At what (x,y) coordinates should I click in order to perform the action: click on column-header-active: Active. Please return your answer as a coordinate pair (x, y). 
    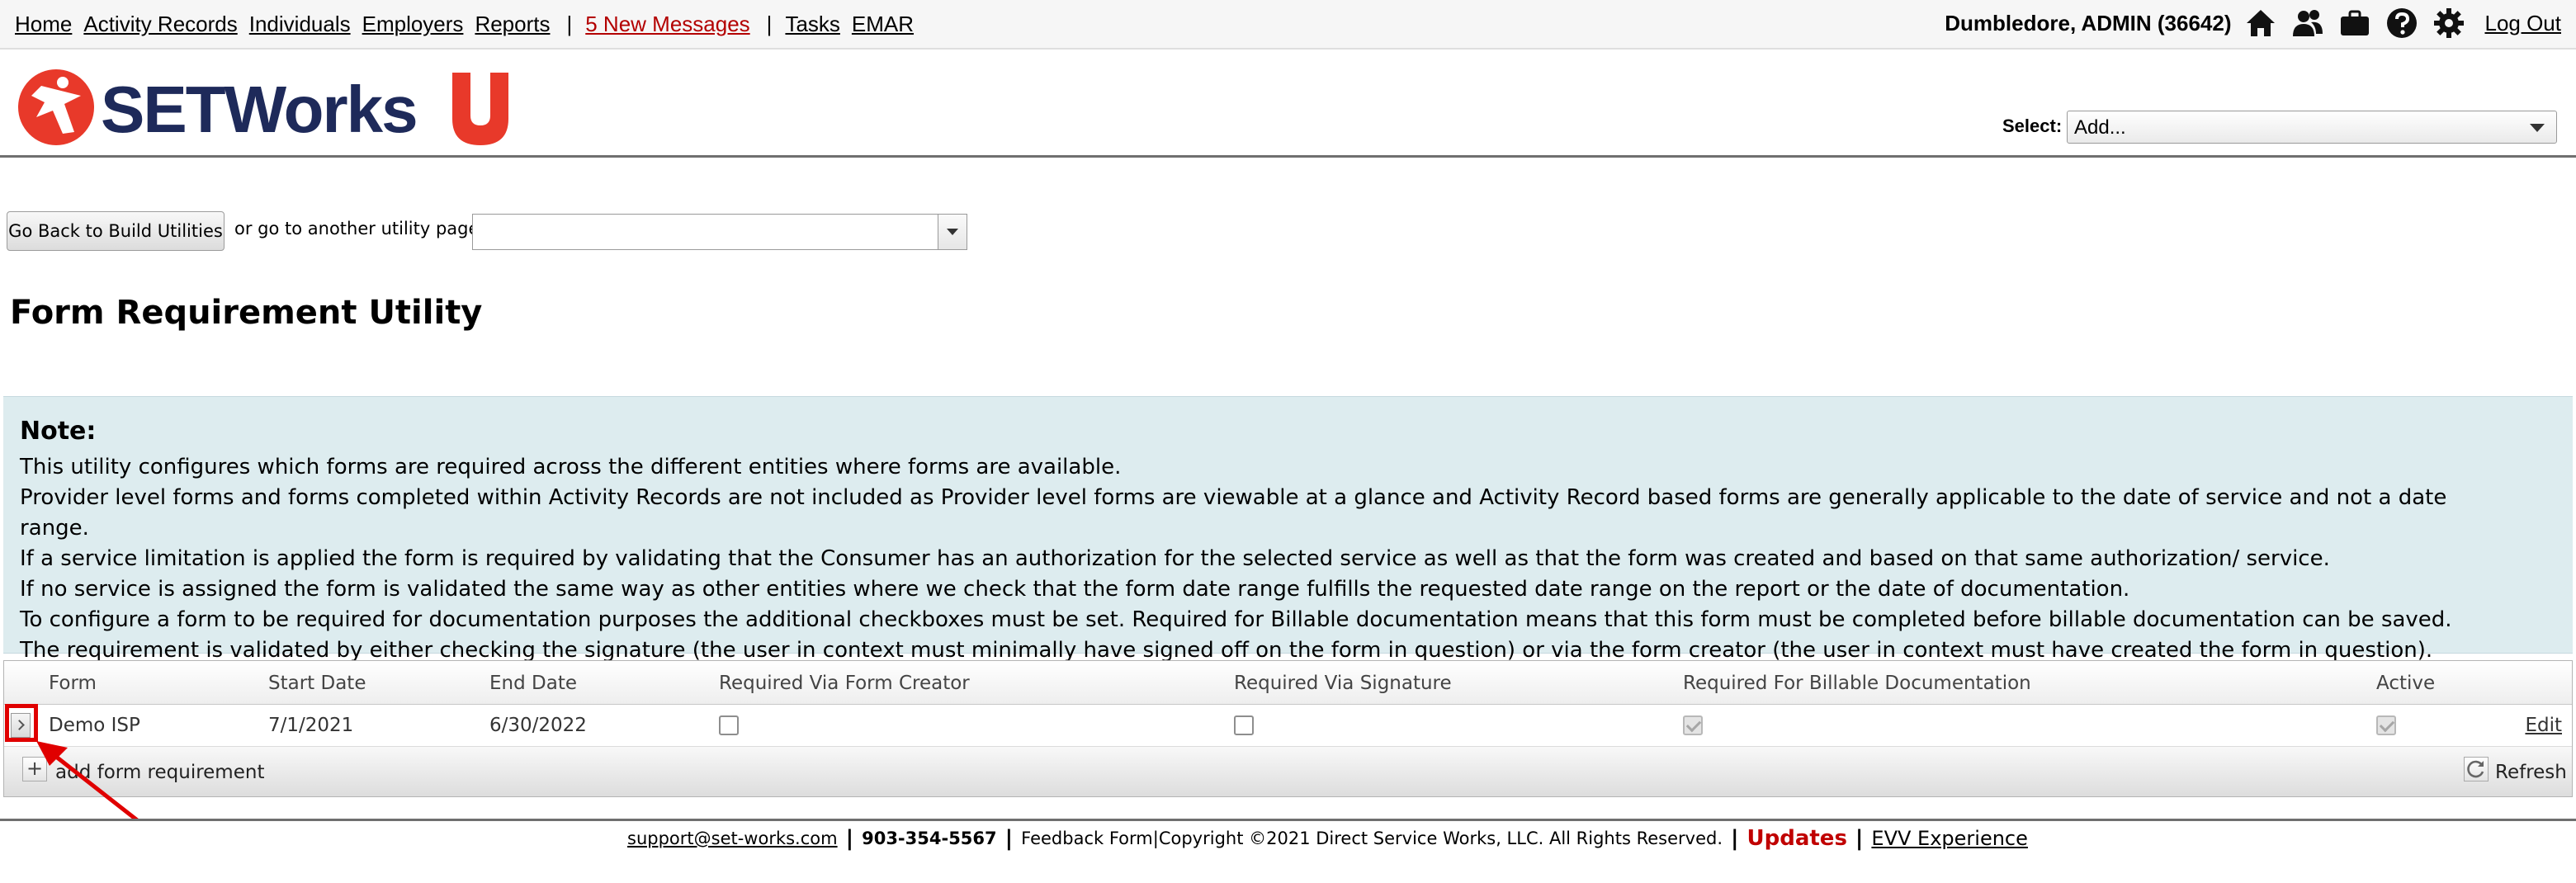
    Looking at the image, I should click on (2405, 683).